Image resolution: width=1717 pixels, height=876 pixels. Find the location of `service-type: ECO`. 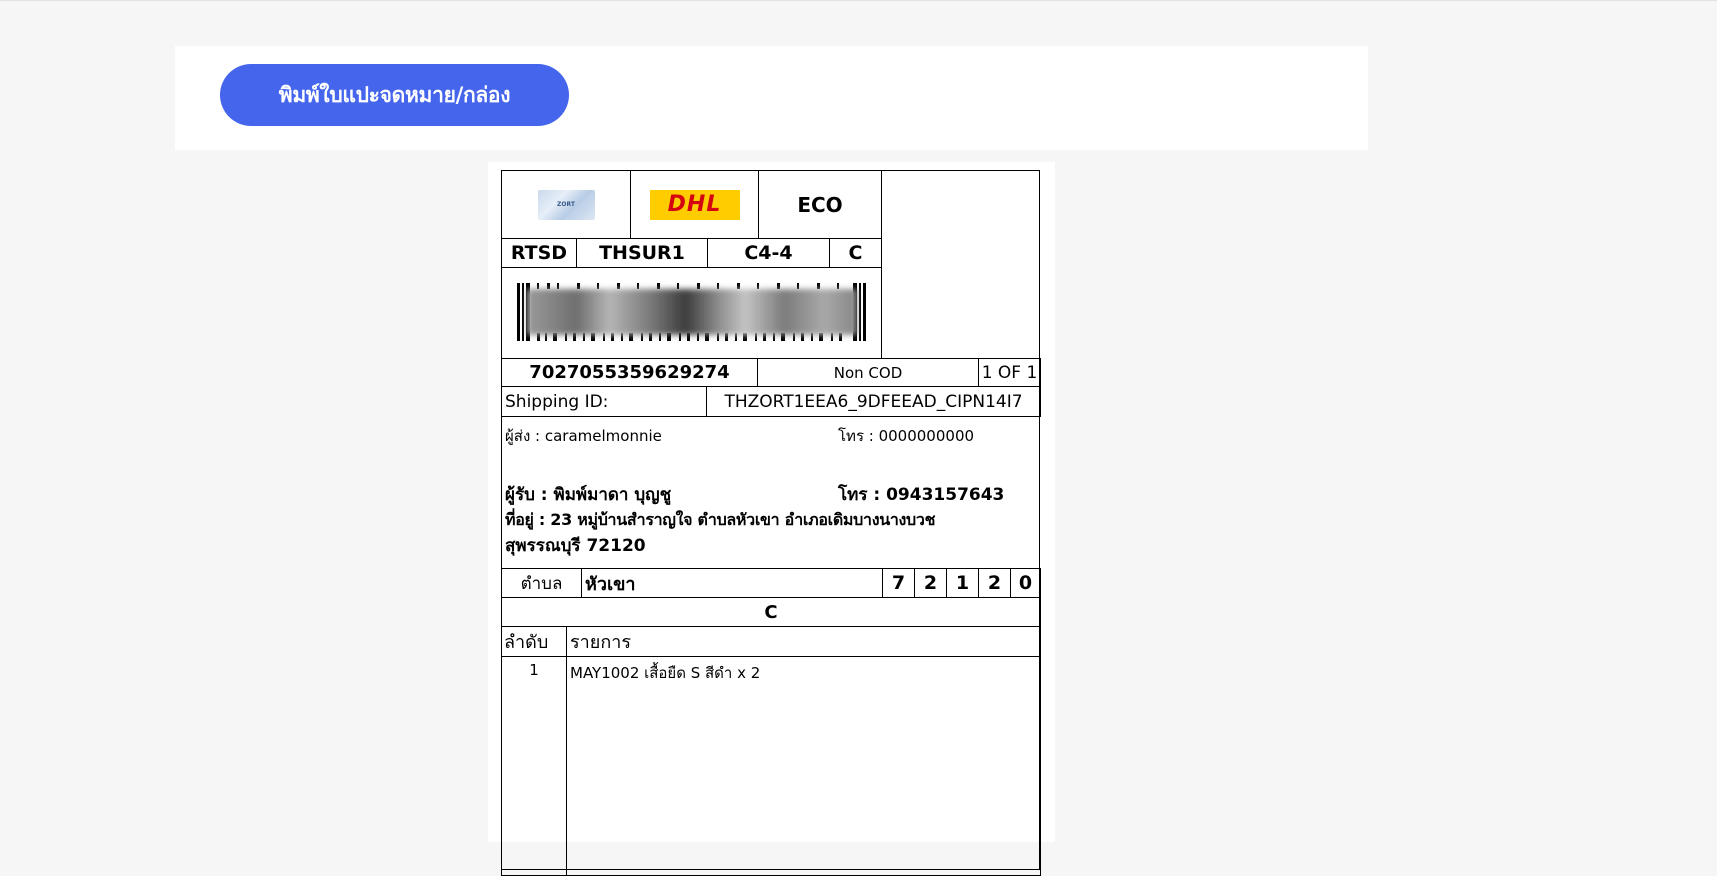

service-type: ECO is located at coordinates (820, 204).